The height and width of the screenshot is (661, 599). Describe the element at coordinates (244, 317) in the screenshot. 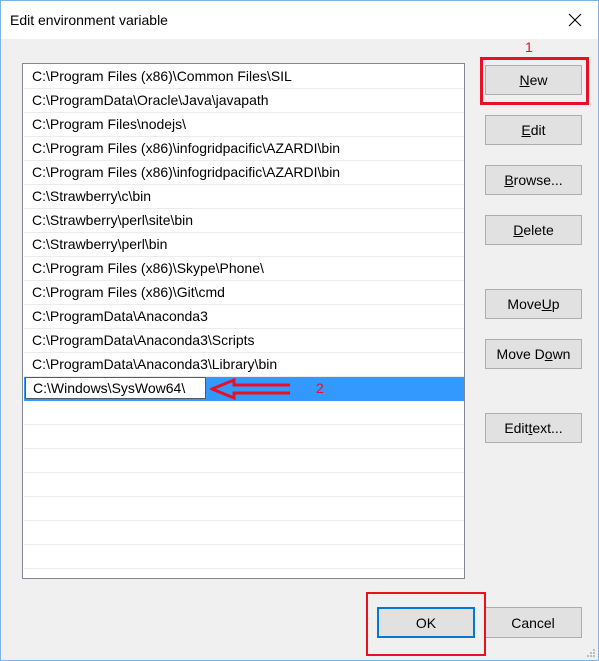

I see `path-list-item: C:\ProgramData\Anaconda3` at that location.